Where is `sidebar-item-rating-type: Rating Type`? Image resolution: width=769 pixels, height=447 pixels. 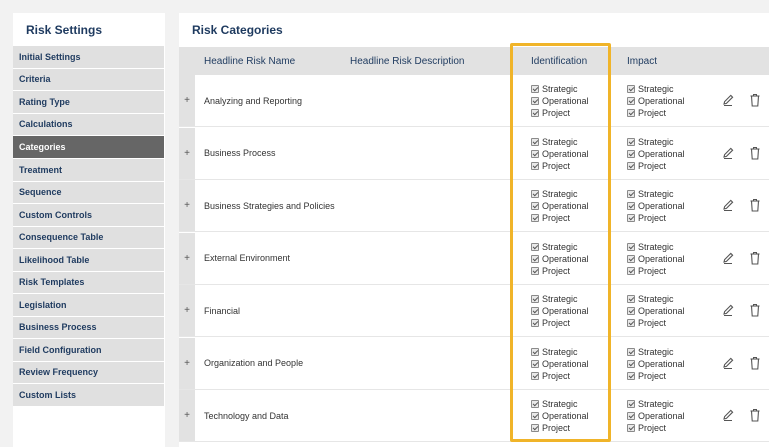 sidebar-item-rating-type: Rating Type is located at coordinates (88, 102).